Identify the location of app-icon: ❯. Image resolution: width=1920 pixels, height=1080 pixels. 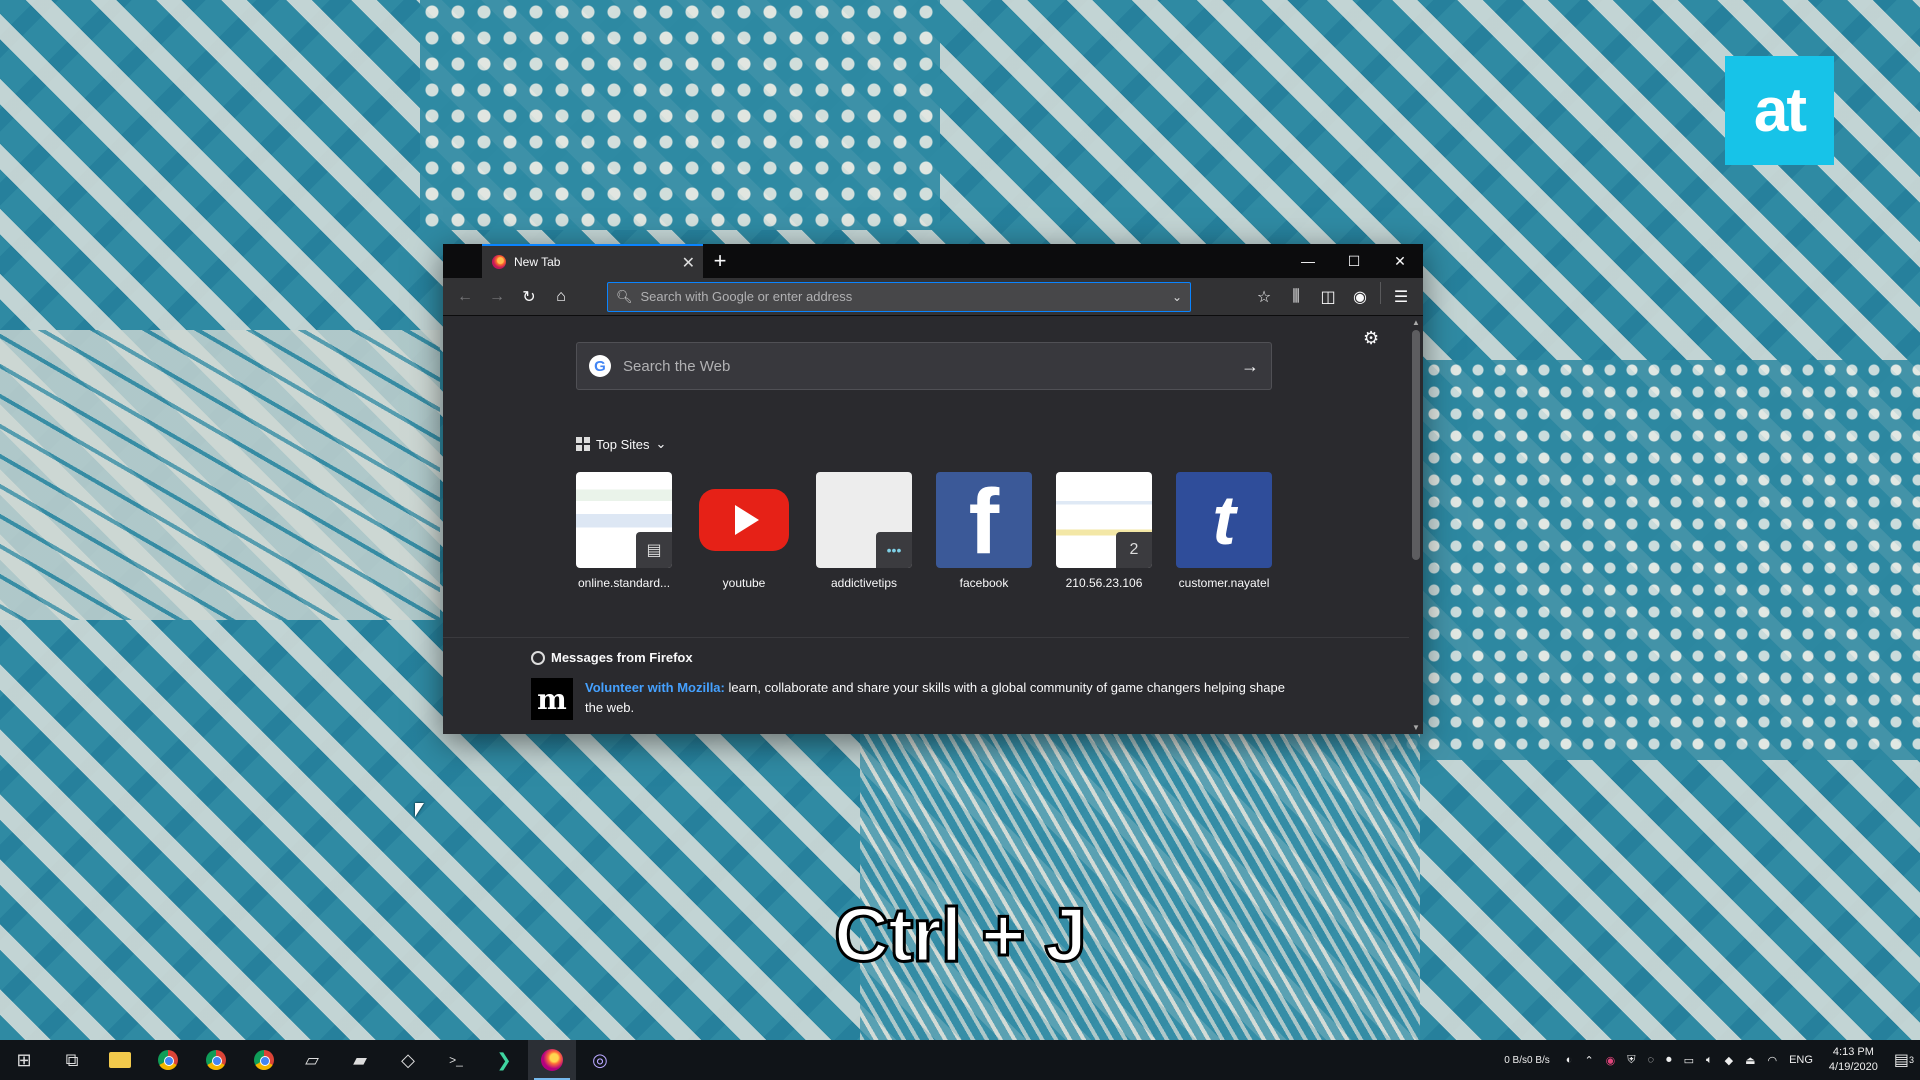
(504, 1060).